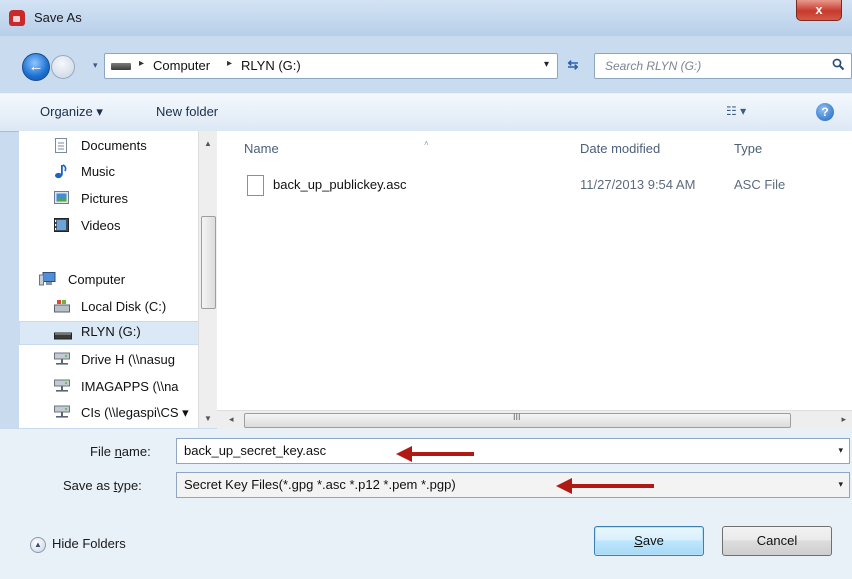 This screenshot has height=579, width=852. I want to click on sidebar-item-label: Pictures, so click(104, 198).